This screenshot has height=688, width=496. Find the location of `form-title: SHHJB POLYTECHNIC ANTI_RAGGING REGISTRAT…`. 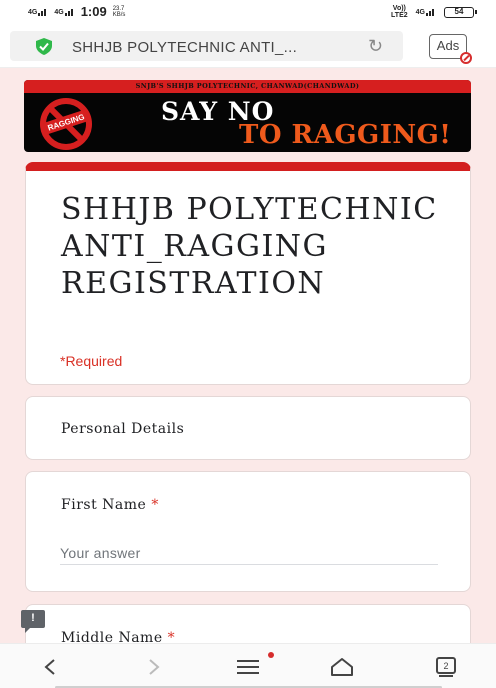

form-title: SHHJB POLYTECHNIC ANTI_RAGGING REGISTRAT… is located at coordinates (249, 246).